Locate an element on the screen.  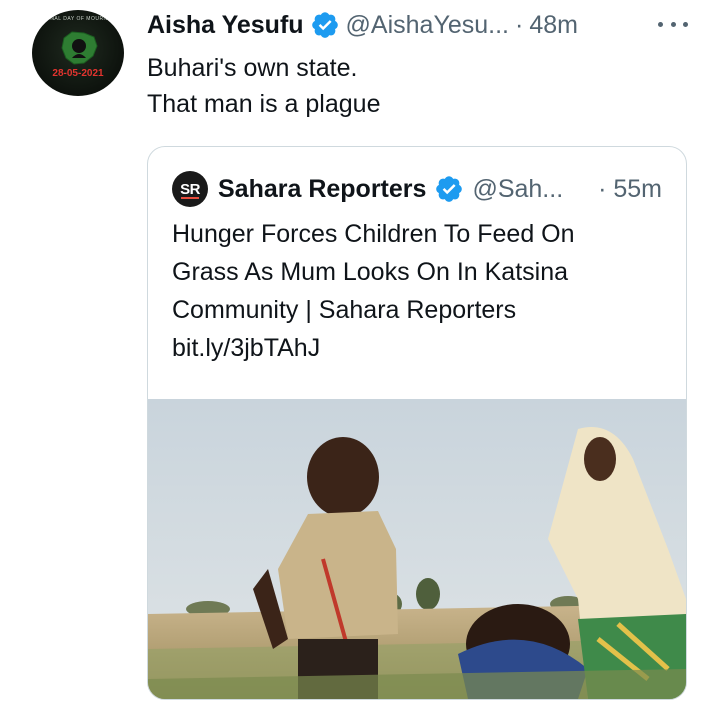
avatar-arc-text: NAL DAY OF MOURN is located at coordinates (79, 19).